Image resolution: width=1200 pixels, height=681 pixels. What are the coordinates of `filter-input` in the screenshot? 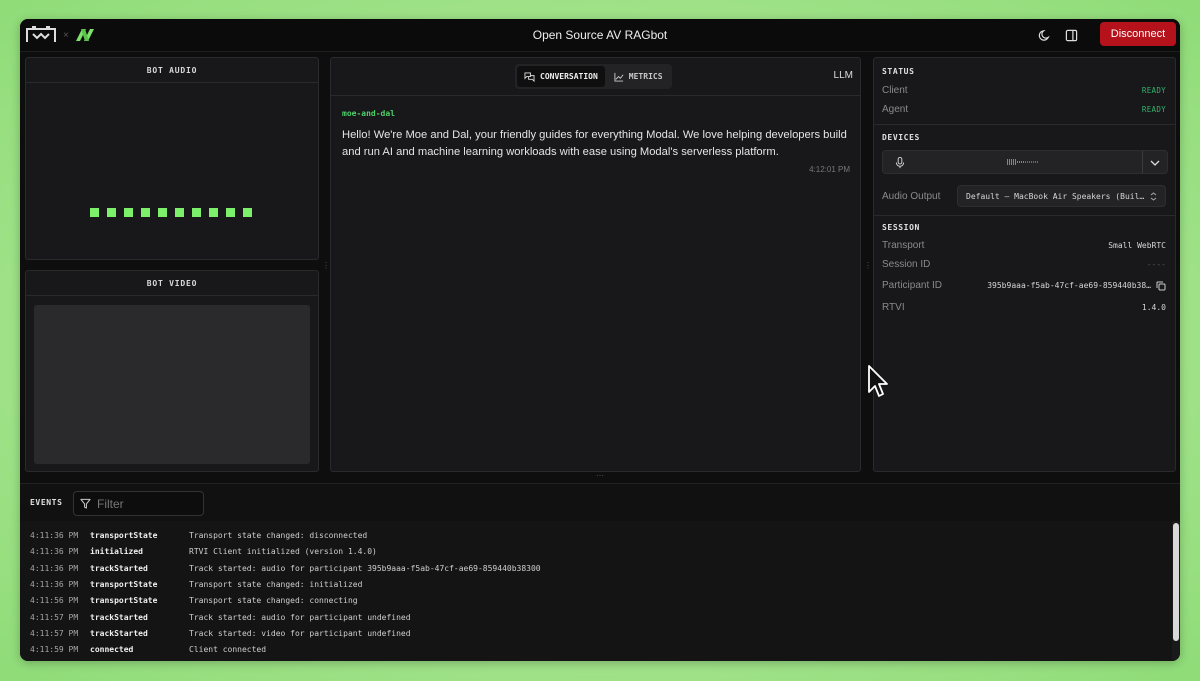 It's located at (147, 503).